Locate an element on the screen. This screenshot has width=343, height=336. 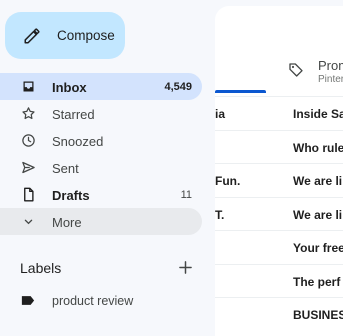
email-sender: ia is located at coordinates (220, 114).